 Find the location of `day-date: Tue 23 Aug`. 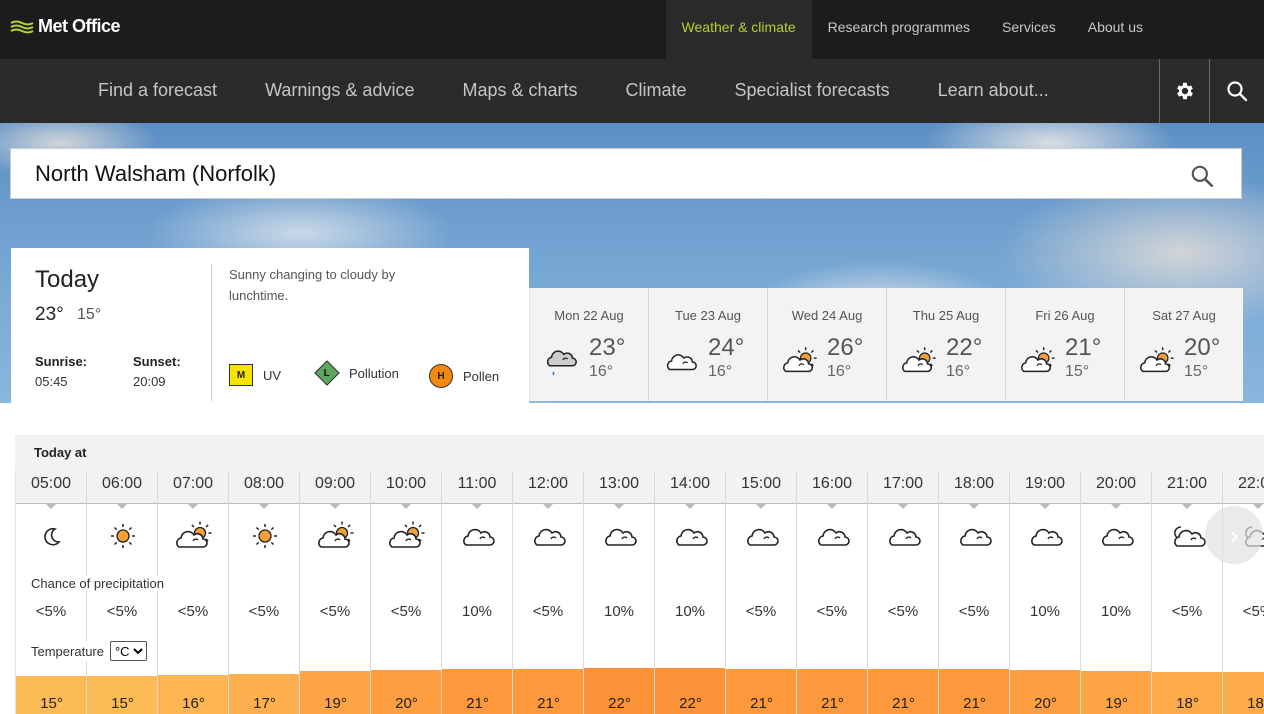

day-date: Tue 23 Aug is located at coordinates (707, 315).